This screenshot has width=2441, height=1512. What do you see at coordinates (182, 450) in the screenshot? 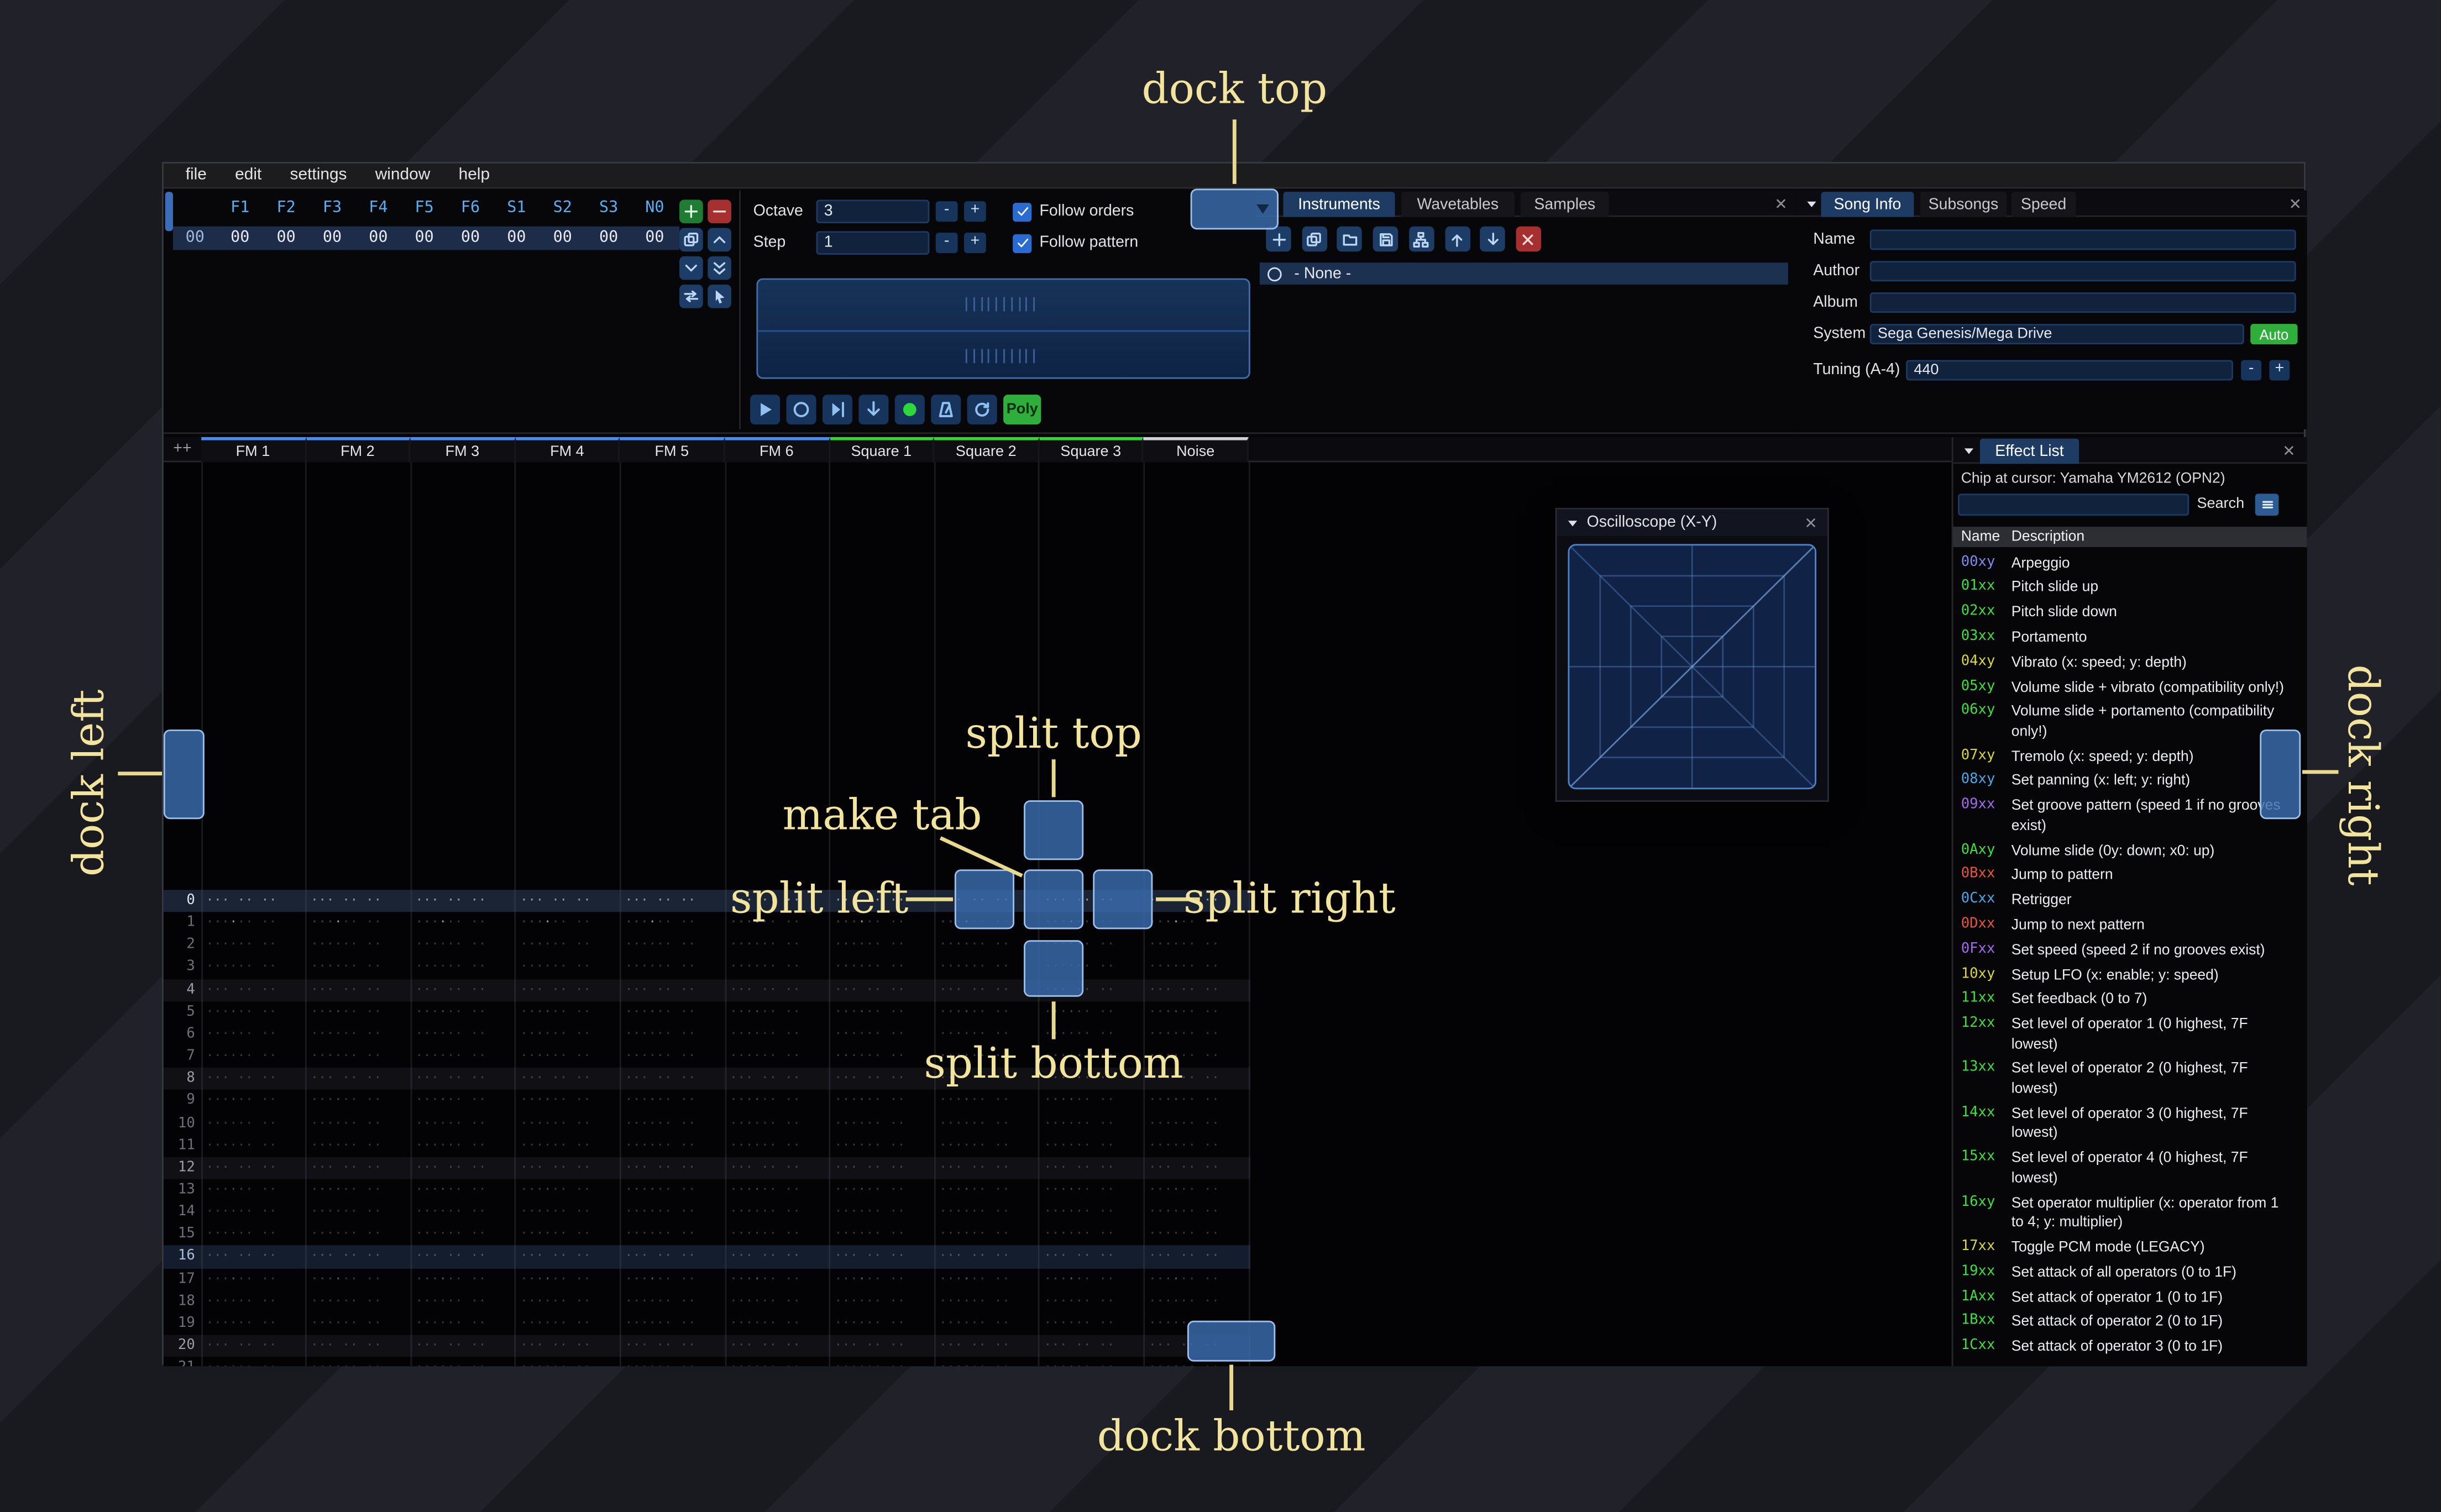
I see `expand-channels-button: ++` at bounding box center [182, 450].